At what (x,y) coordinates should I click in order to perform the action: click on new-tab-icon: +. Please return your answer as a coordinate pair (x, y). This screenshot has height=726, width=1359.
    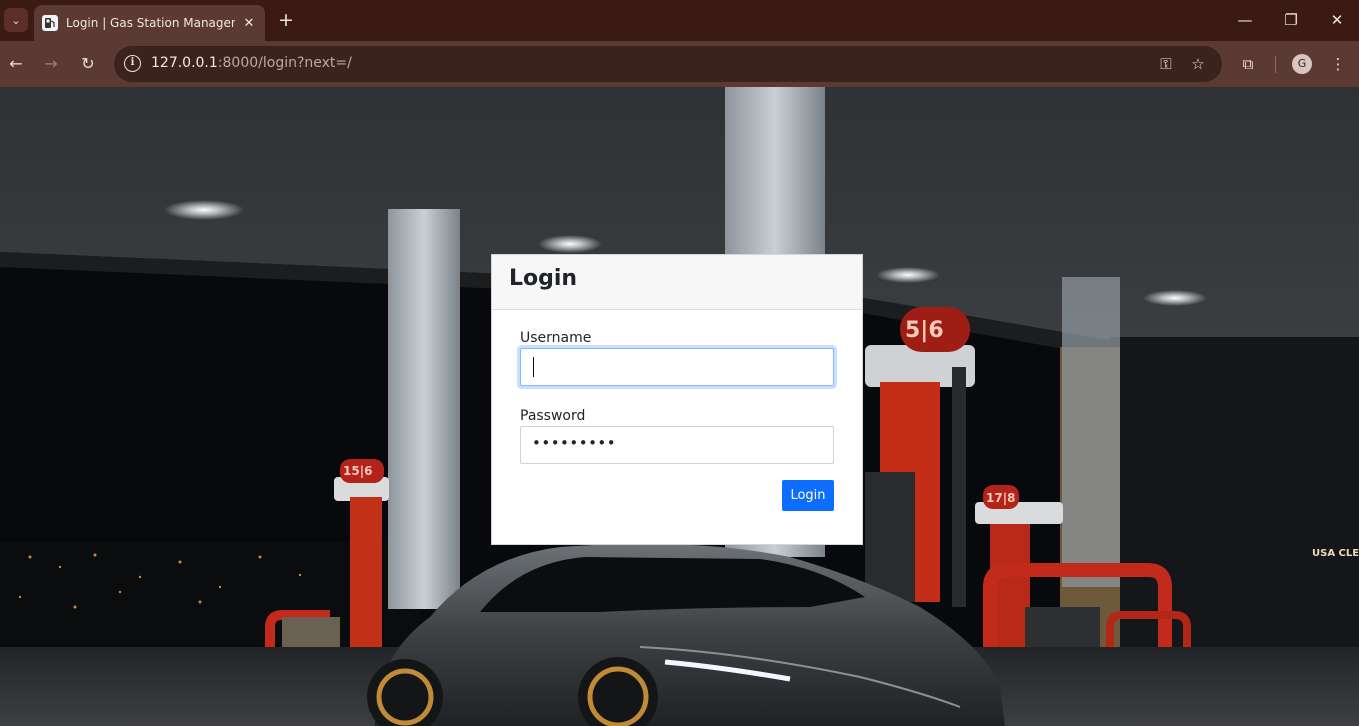
    Looking at the image, I should click on (286, 21).